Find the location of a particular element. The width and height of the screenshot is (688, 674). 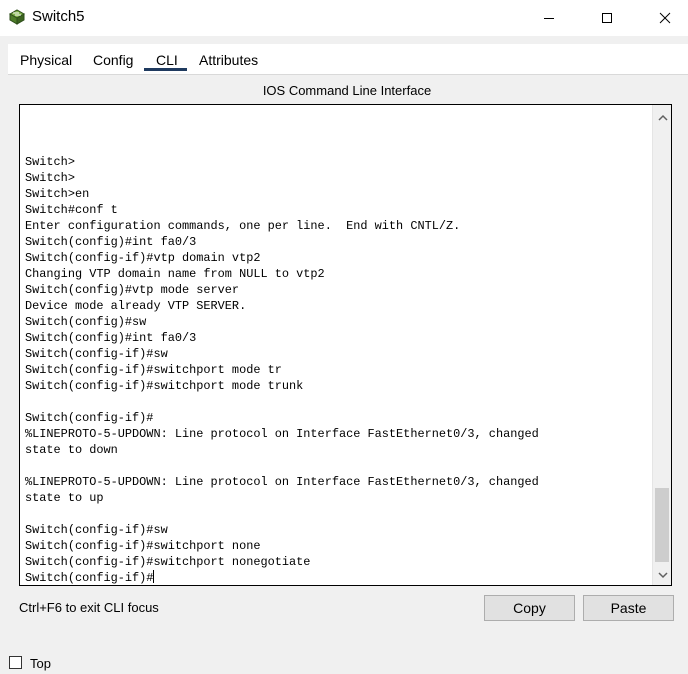

chevron-up-icon is located at coordinates (662, 117).